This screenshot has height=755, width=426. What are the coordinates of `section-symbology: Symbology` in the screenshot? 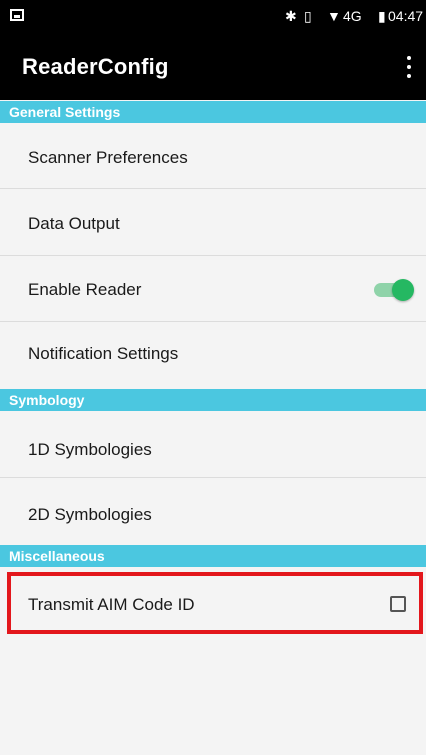 It's located at (213, 400).